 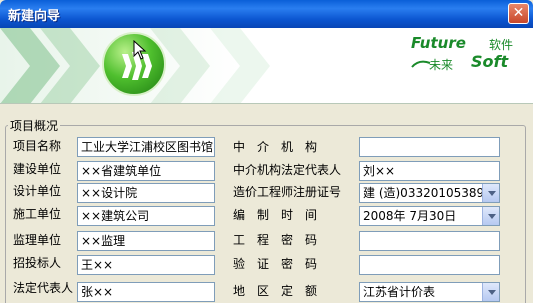 What do you see at coordinates (146, 193) in the screenshot?
I see `design-unit-field: ××设计院` at bounding box center [146, 193].